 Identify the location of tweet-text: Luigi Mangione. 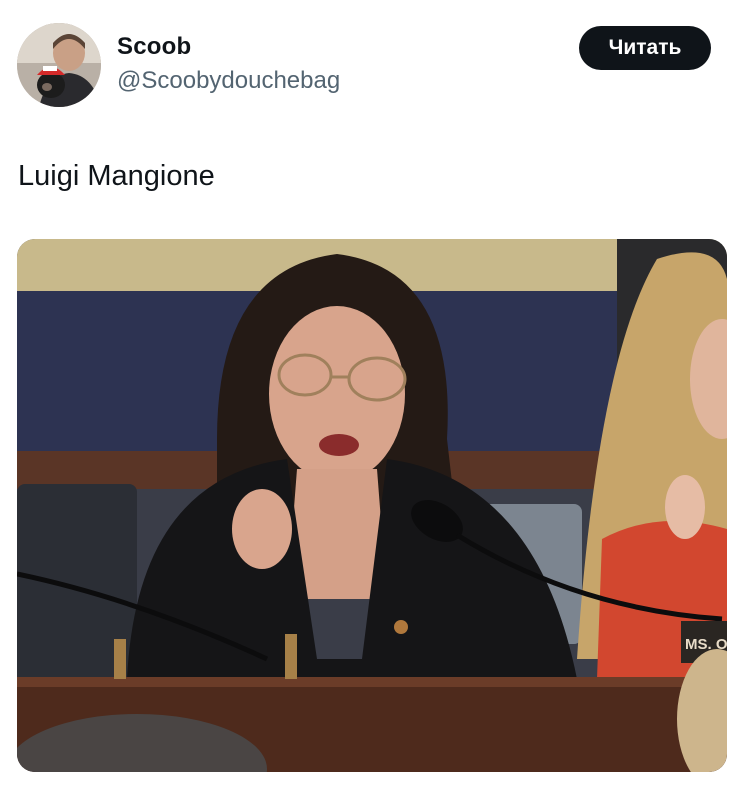
(116, 176).